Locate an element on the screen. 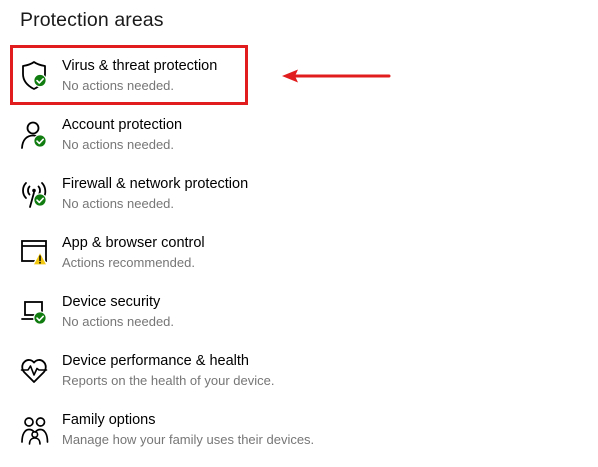 Image resolution: width=598 pixels, height=467 pixels. antenna-icon is located at coordinates (35, 194).